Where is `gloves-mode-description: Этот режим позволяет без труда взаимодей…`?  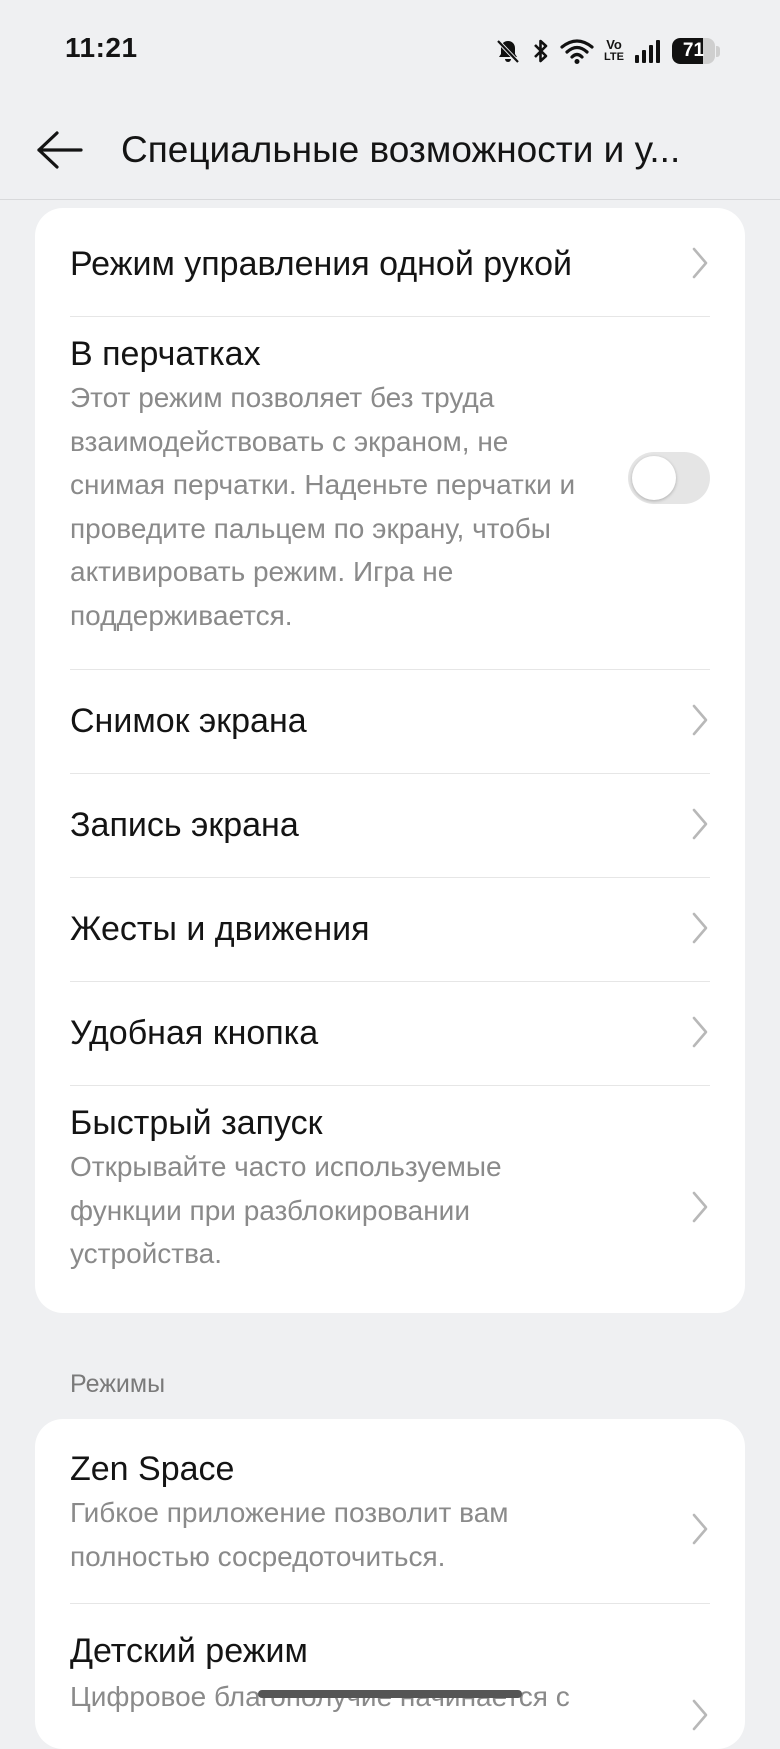
gloves-mode-description: Этот режим позволяет без труда взаимодей… is located at coordinates (323, 506).